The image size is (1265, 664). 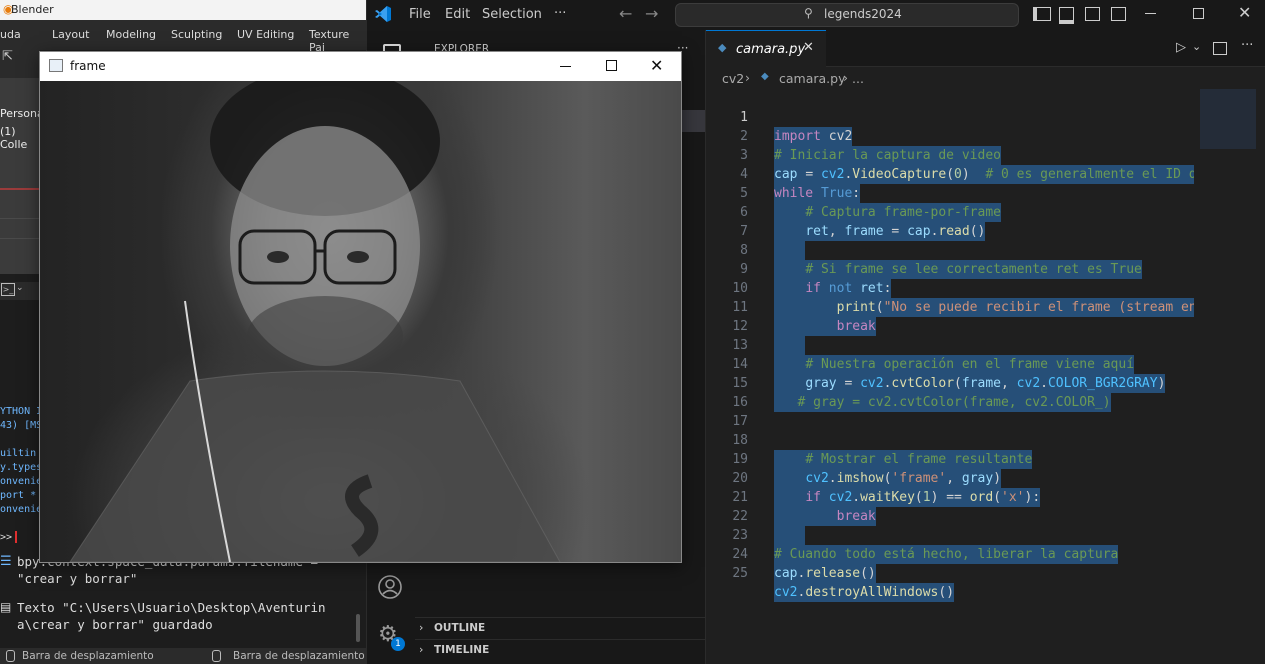 What do you see at coordinates (6, 561) in the screenshot?
I see `operator-icon: ☰` at bounding box center [6, 561].